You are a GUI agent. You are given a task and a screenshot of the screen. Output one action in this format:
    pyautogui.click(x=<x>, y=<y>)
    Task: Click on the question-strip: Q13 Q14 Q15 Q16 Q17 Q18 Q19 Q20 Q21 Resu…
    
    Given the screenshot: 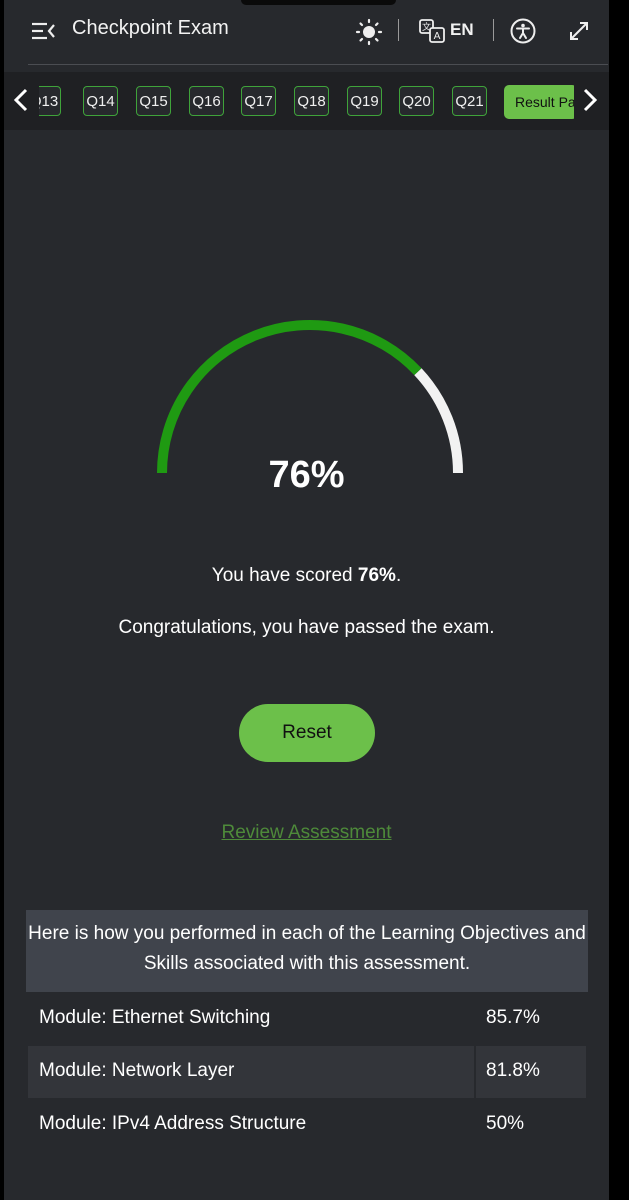 What is the action you would take?
    pyautogui.click(x=306, y=103)
    